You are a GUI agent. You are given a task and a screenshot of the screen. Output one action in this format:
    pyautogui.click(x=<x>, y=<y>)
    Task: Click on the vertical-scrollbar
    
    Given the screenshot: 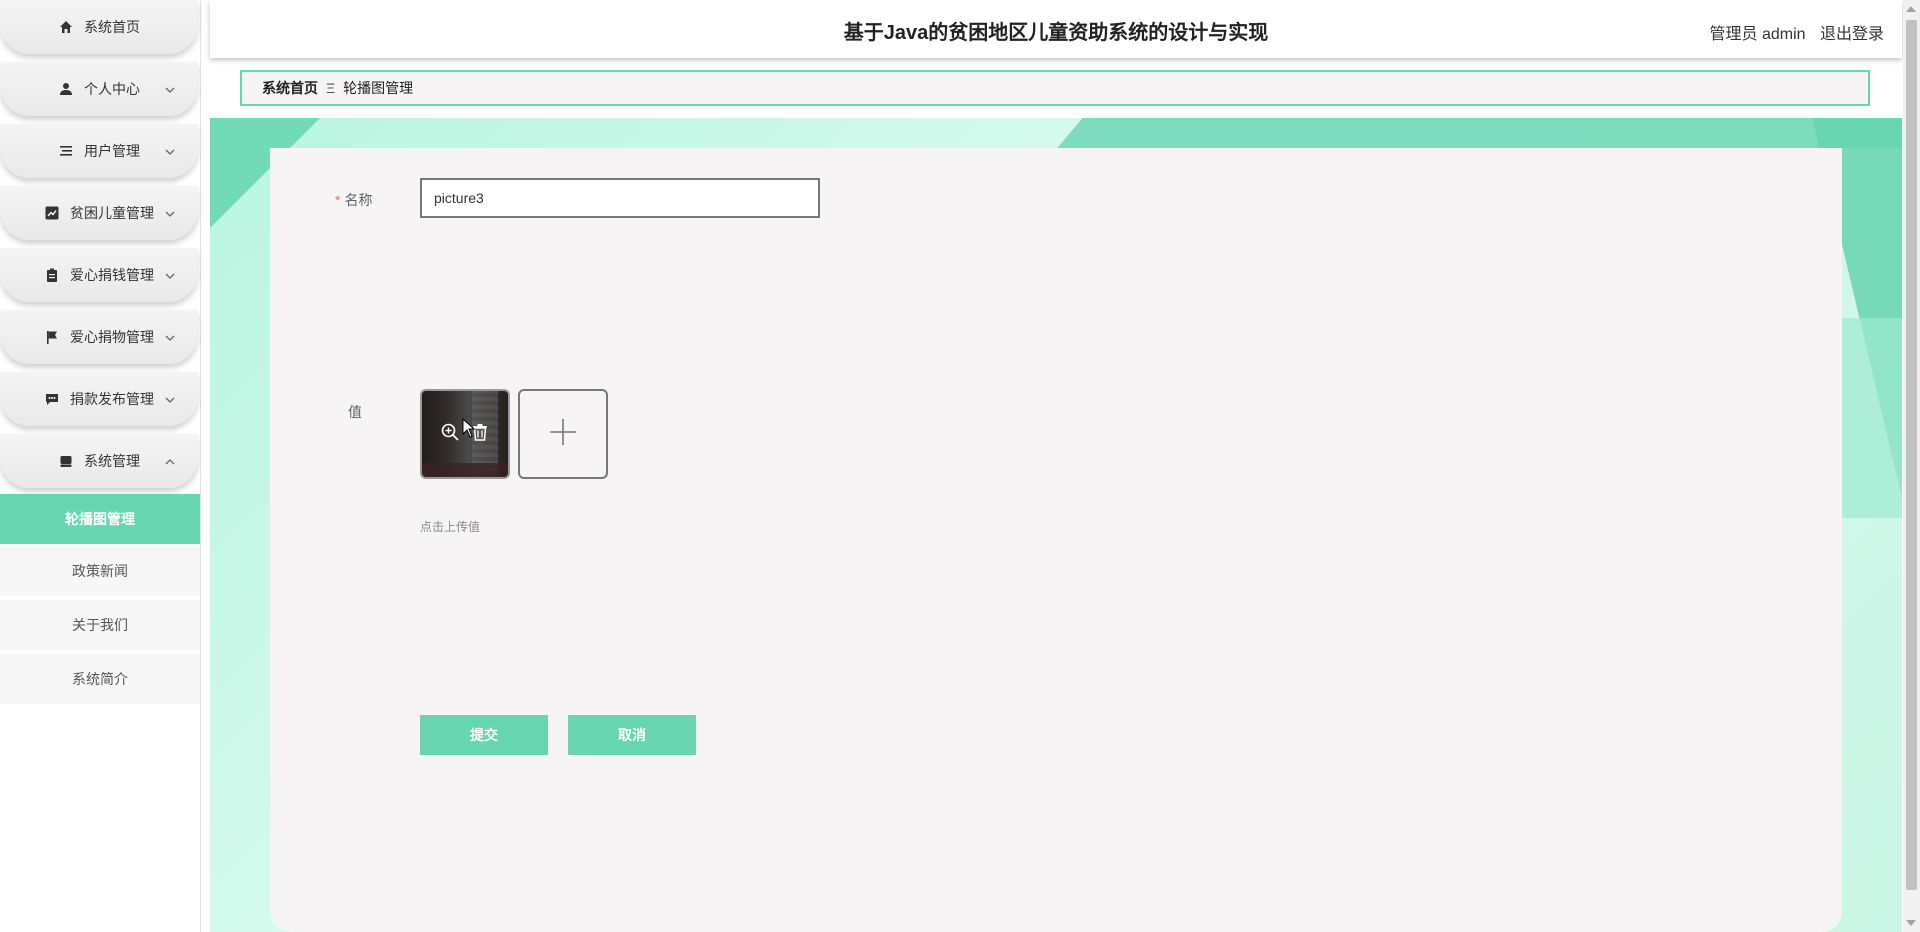 What is the action you would take?
    pyautogui.click(x=1911, y=466)
    